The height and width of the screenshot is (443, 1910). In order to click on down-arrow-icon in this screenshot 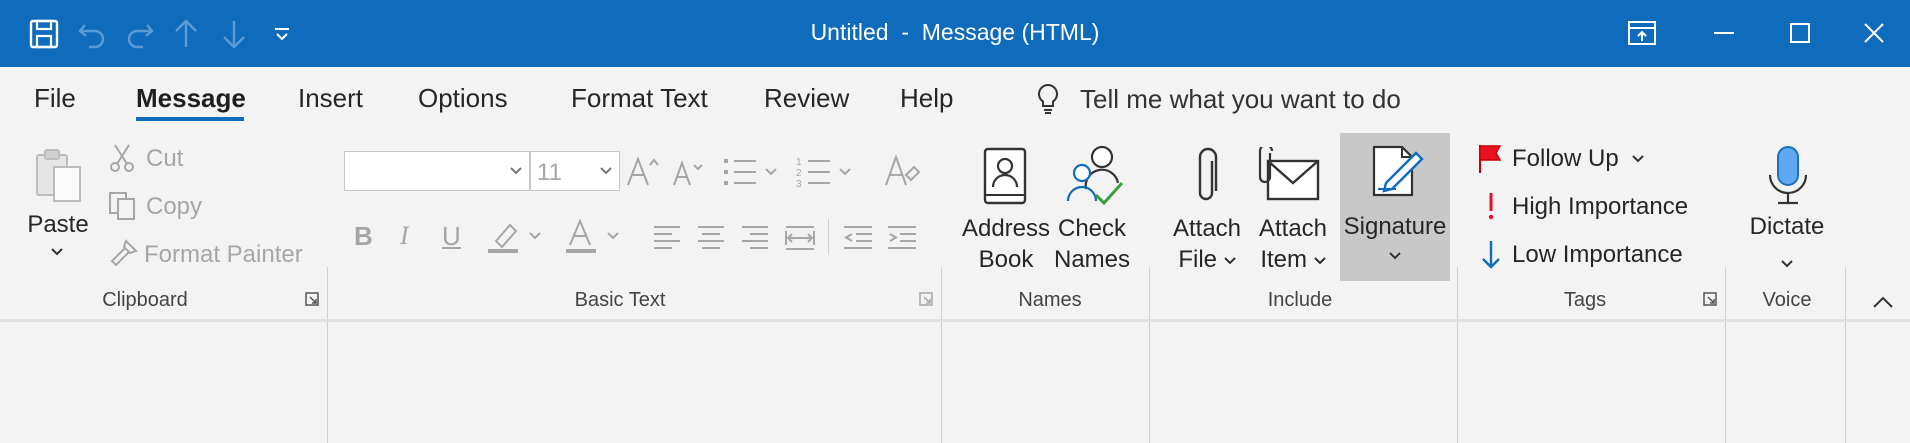, I will do `click(1491, 255)`.